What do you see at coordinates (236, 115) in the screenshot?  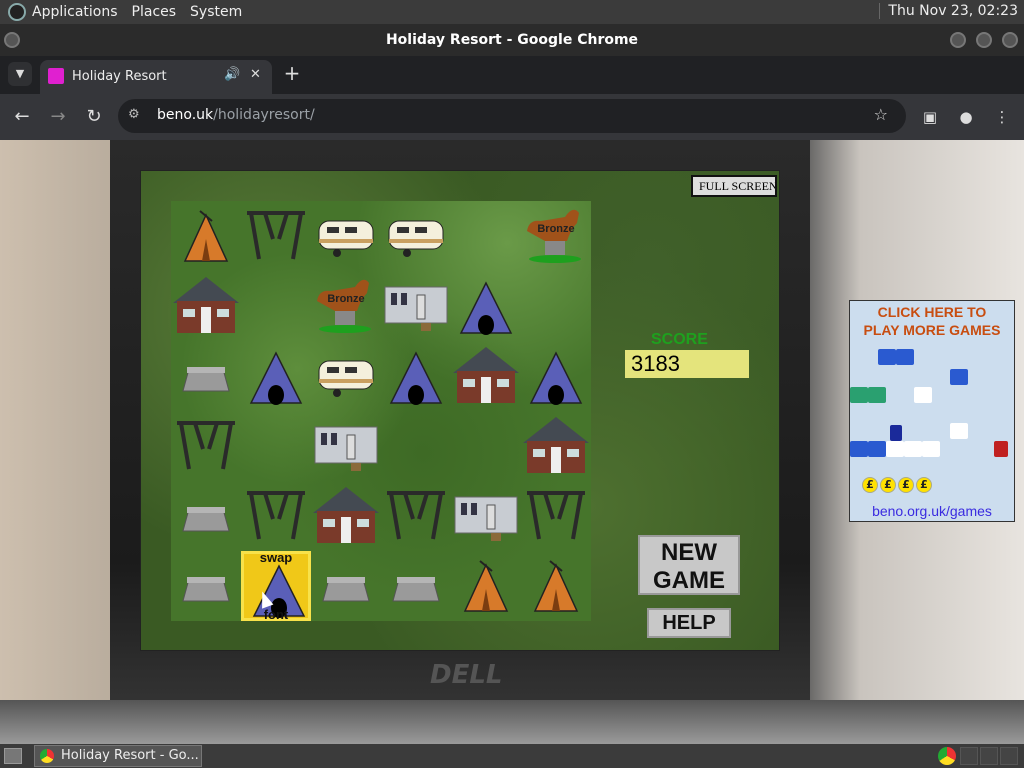 I see `url-text: beno.uk/holidayresort/` at bounding box center [236, 115].